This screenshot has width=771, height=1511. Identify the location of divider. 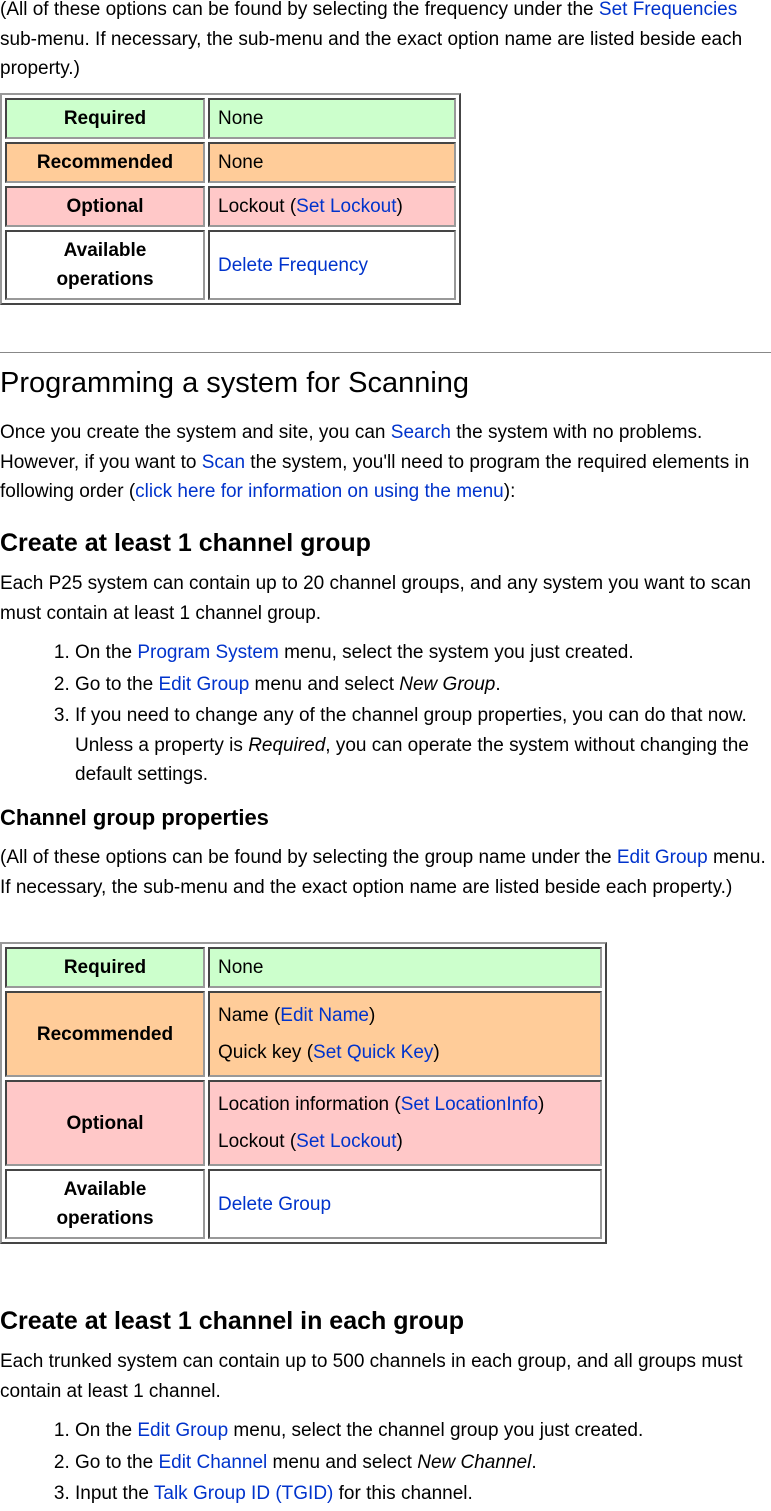
(385, 352).